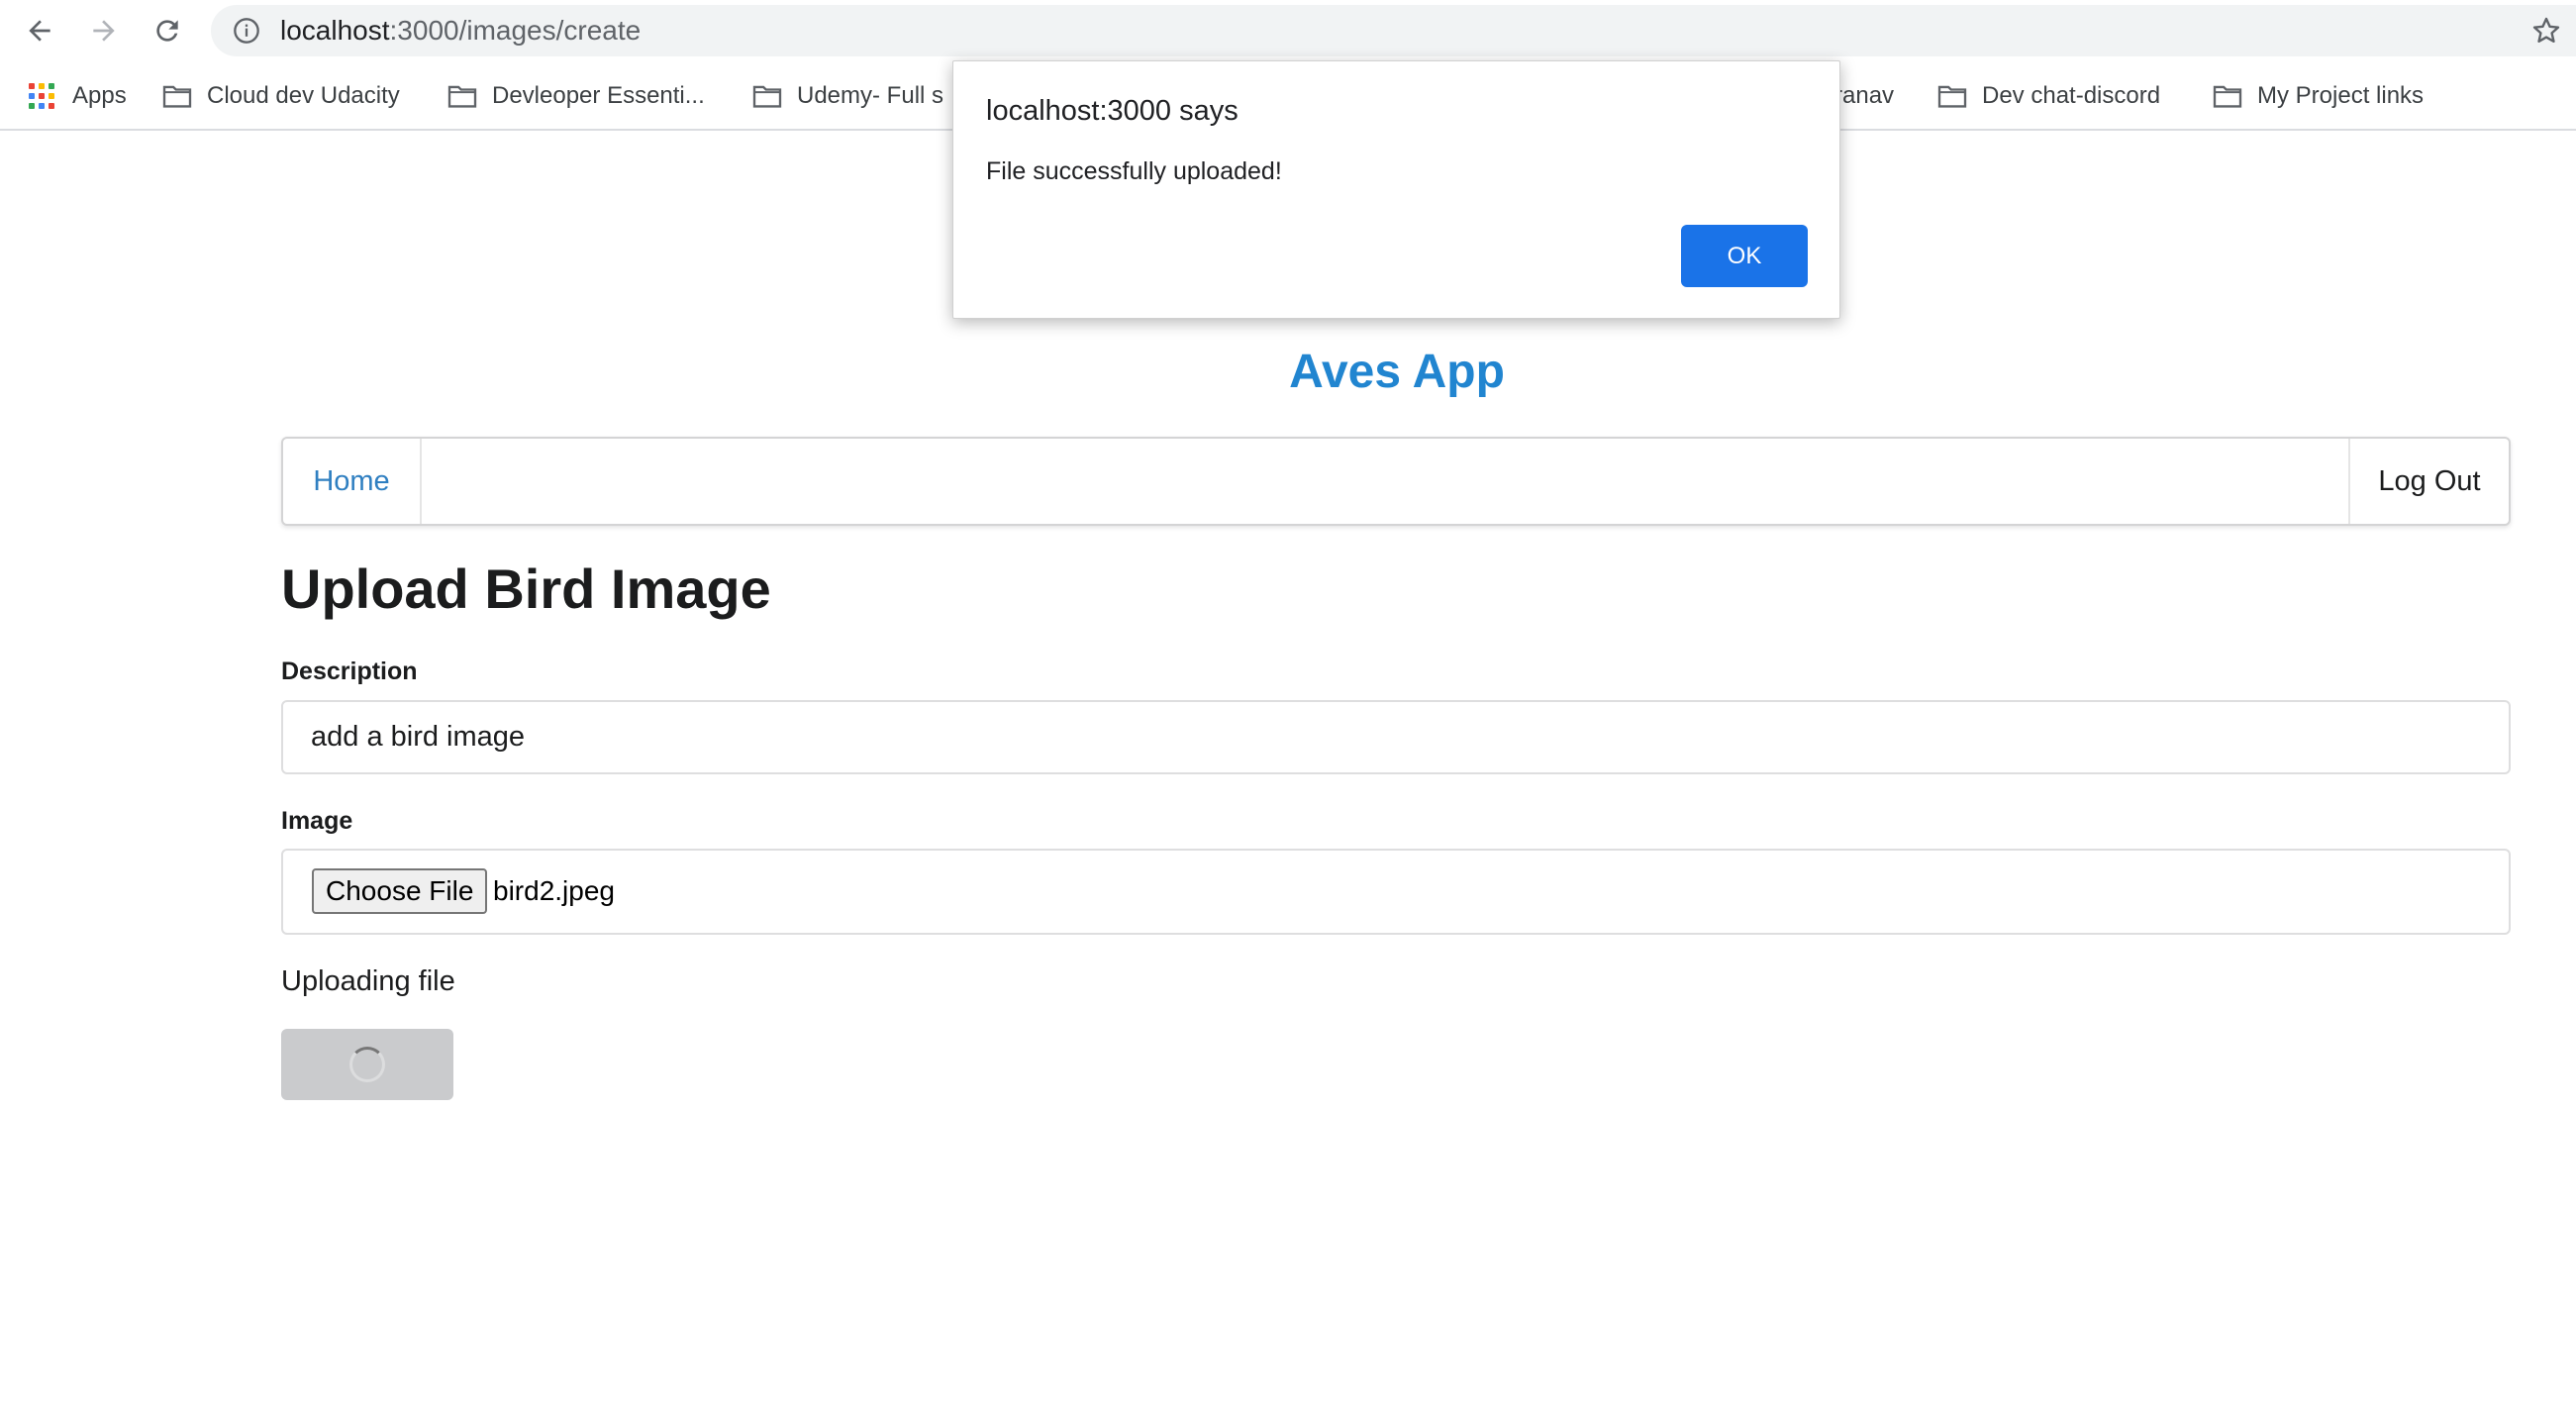  I want to click on bookmark-label: Apps, so click(99, 95).